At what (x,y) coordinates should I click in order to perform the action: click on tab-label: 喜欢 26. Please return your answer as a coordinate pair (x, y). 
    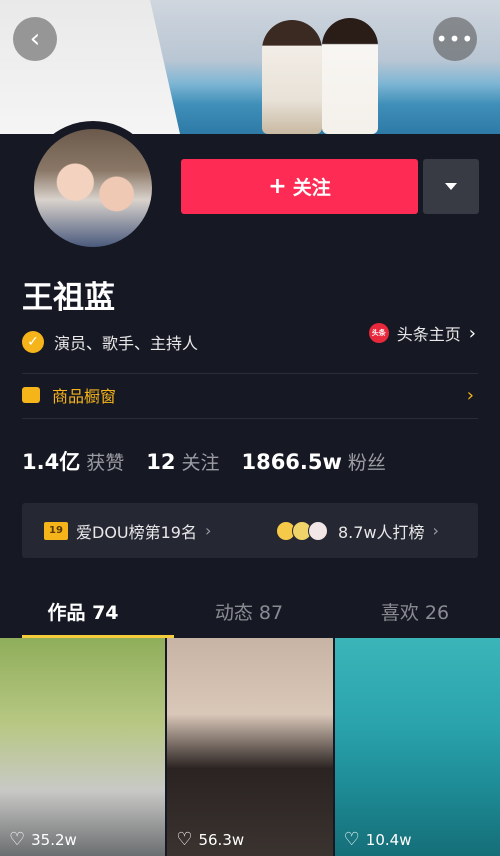
    Looking at the image, I should click on (415, 613).